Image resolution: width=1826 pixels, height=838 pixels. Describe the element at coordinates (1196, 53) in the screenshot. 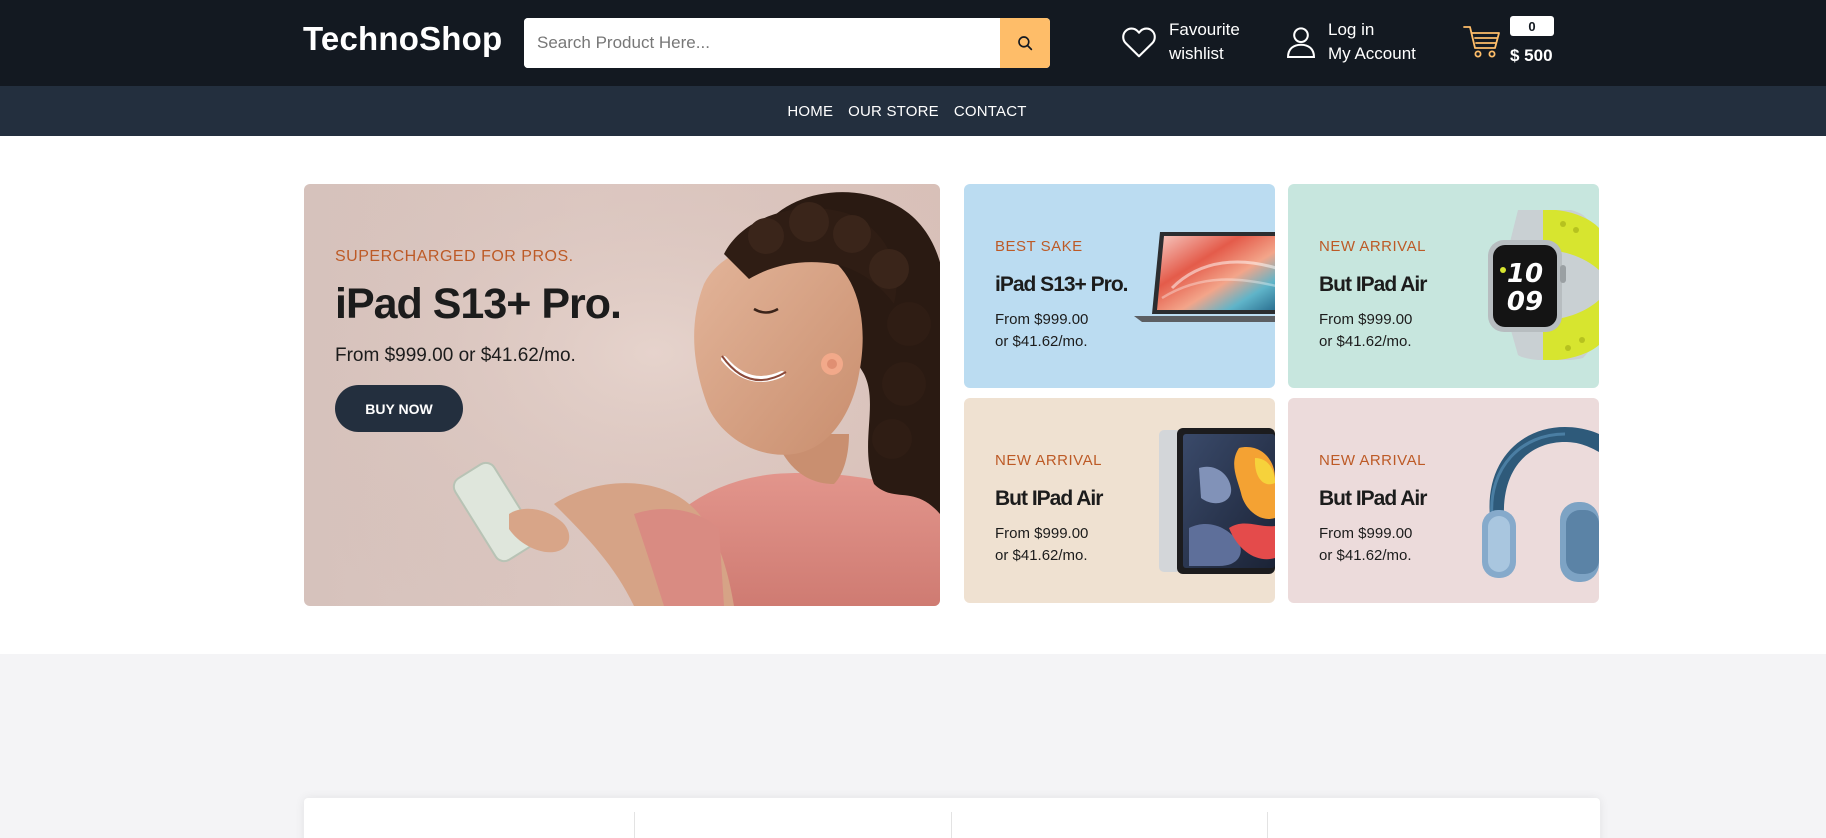

I see `wishlist-label-2: wishlist` at that location.